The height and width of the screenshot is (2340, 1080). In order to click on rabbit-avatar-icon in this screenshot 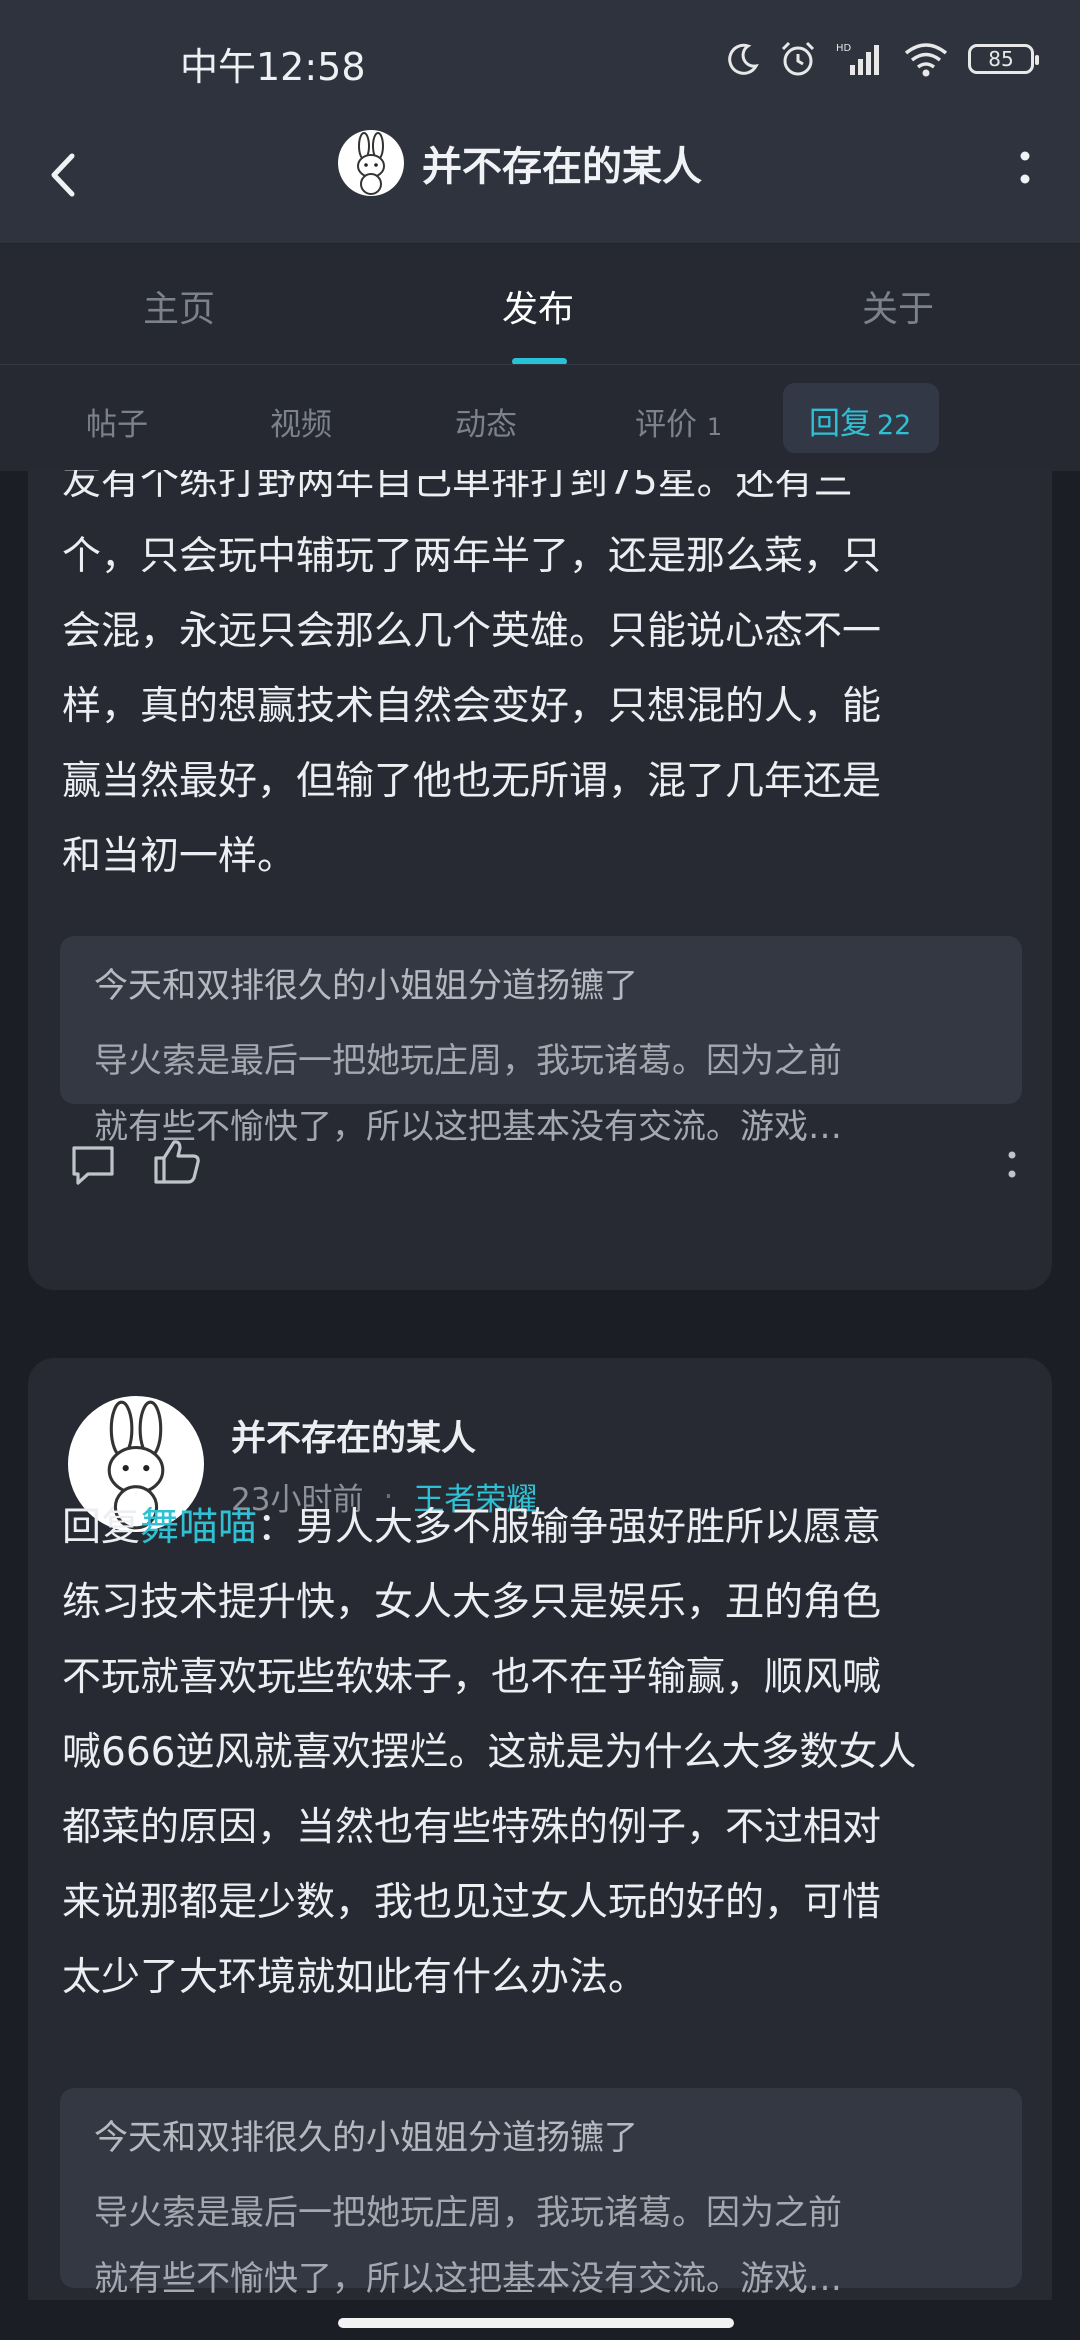, I will do `click(371, 163)`.